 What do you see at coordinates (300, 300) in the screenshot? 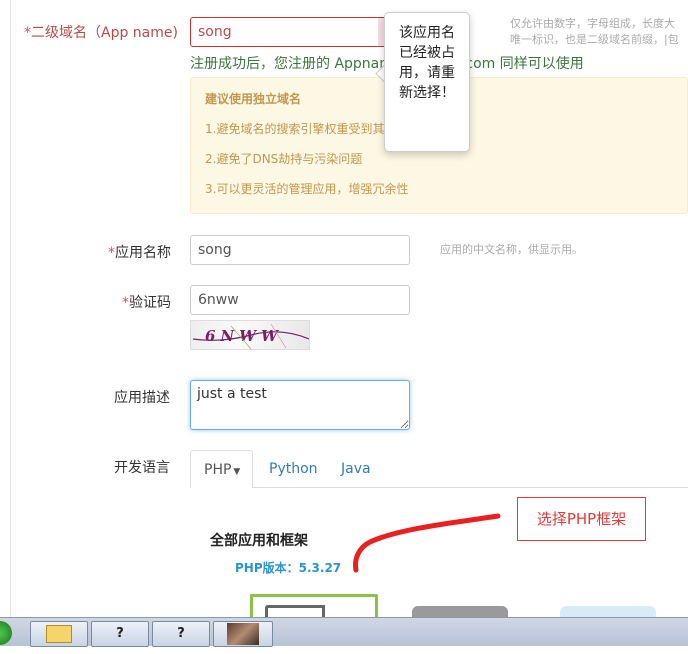
I see `captcha-input: 6nww` at bounding box center [300, 300].